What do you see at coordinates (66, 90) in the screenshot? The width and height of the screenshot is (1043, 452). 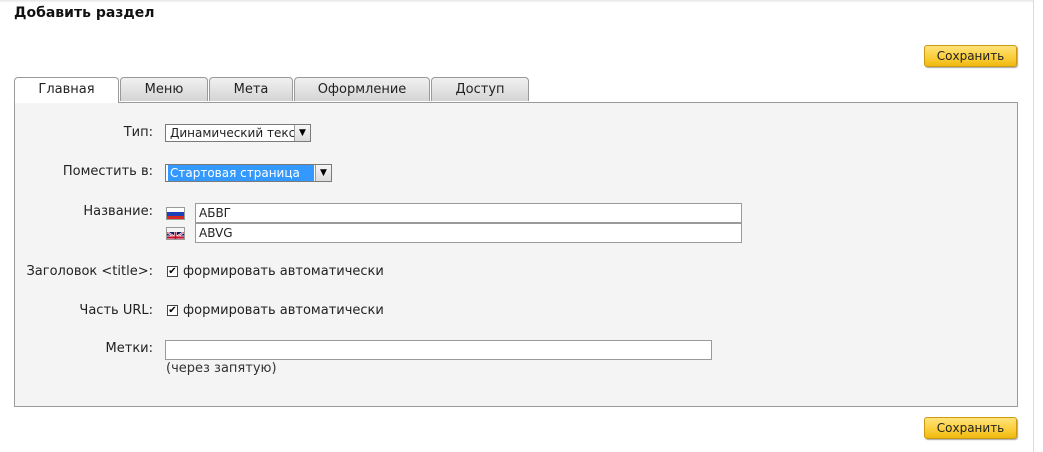 I see `tab-main: Главная` at bounding box center [66, 90].